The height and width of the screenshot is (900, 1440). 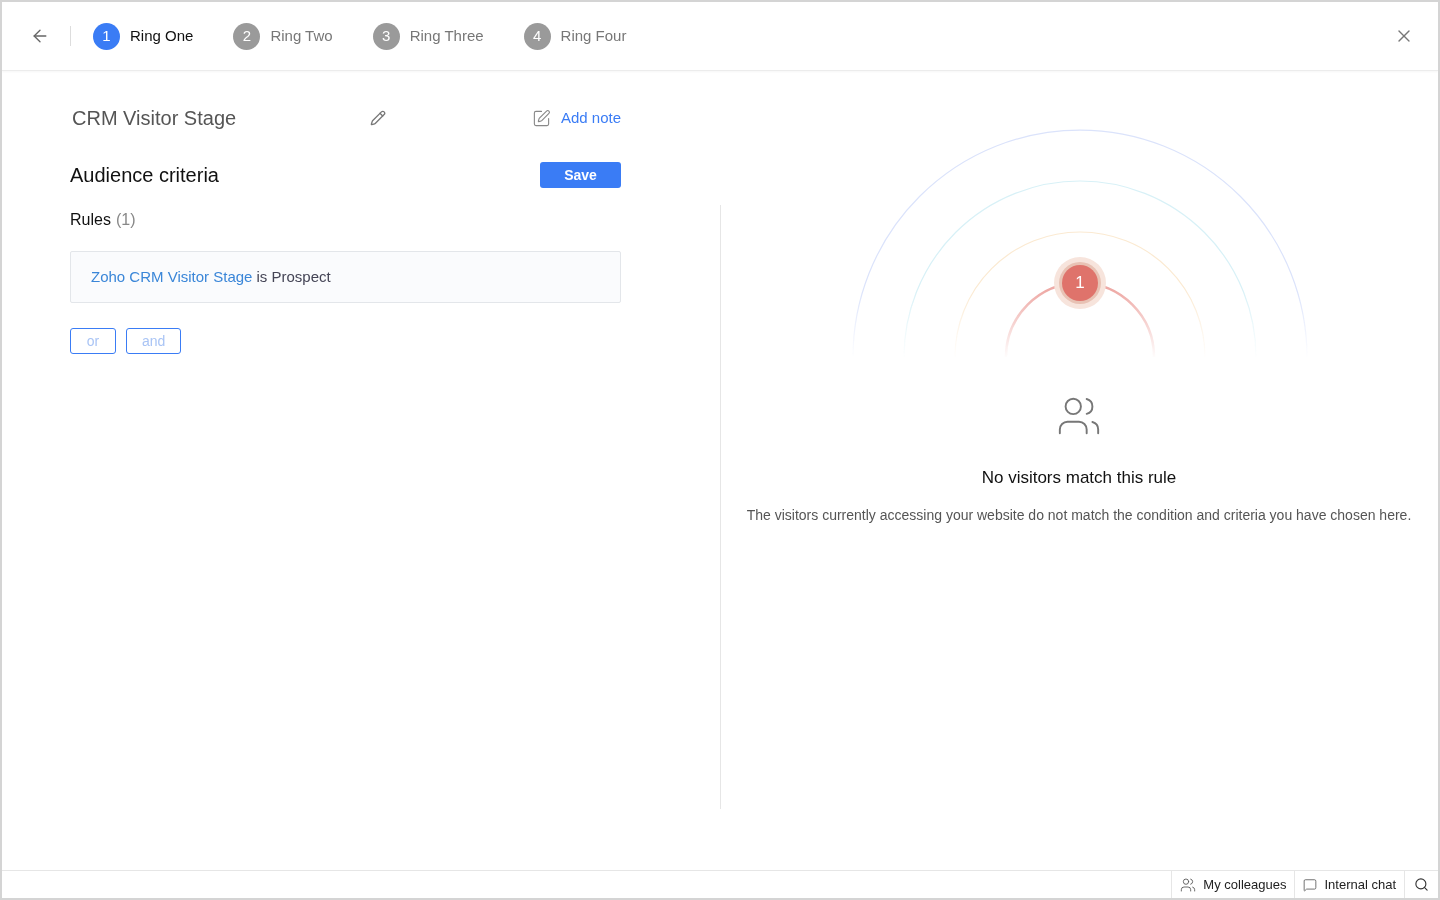 What do you see at coordinates (144, 175) in the screenshot?
I see `section-title: Audience criteria` at bounding box center [144, 175].